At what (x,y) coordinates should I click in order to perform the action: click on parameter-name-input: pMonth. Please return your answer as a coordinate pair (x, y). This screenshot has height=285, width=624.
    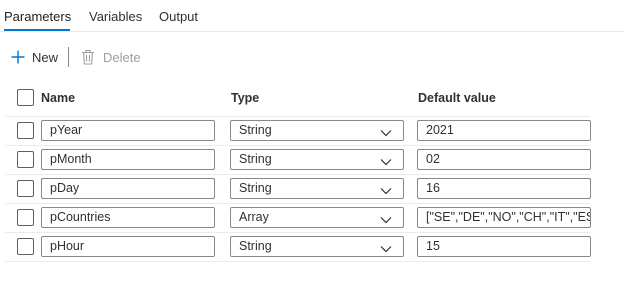
    Looking at the image, I should click on (128, 159).